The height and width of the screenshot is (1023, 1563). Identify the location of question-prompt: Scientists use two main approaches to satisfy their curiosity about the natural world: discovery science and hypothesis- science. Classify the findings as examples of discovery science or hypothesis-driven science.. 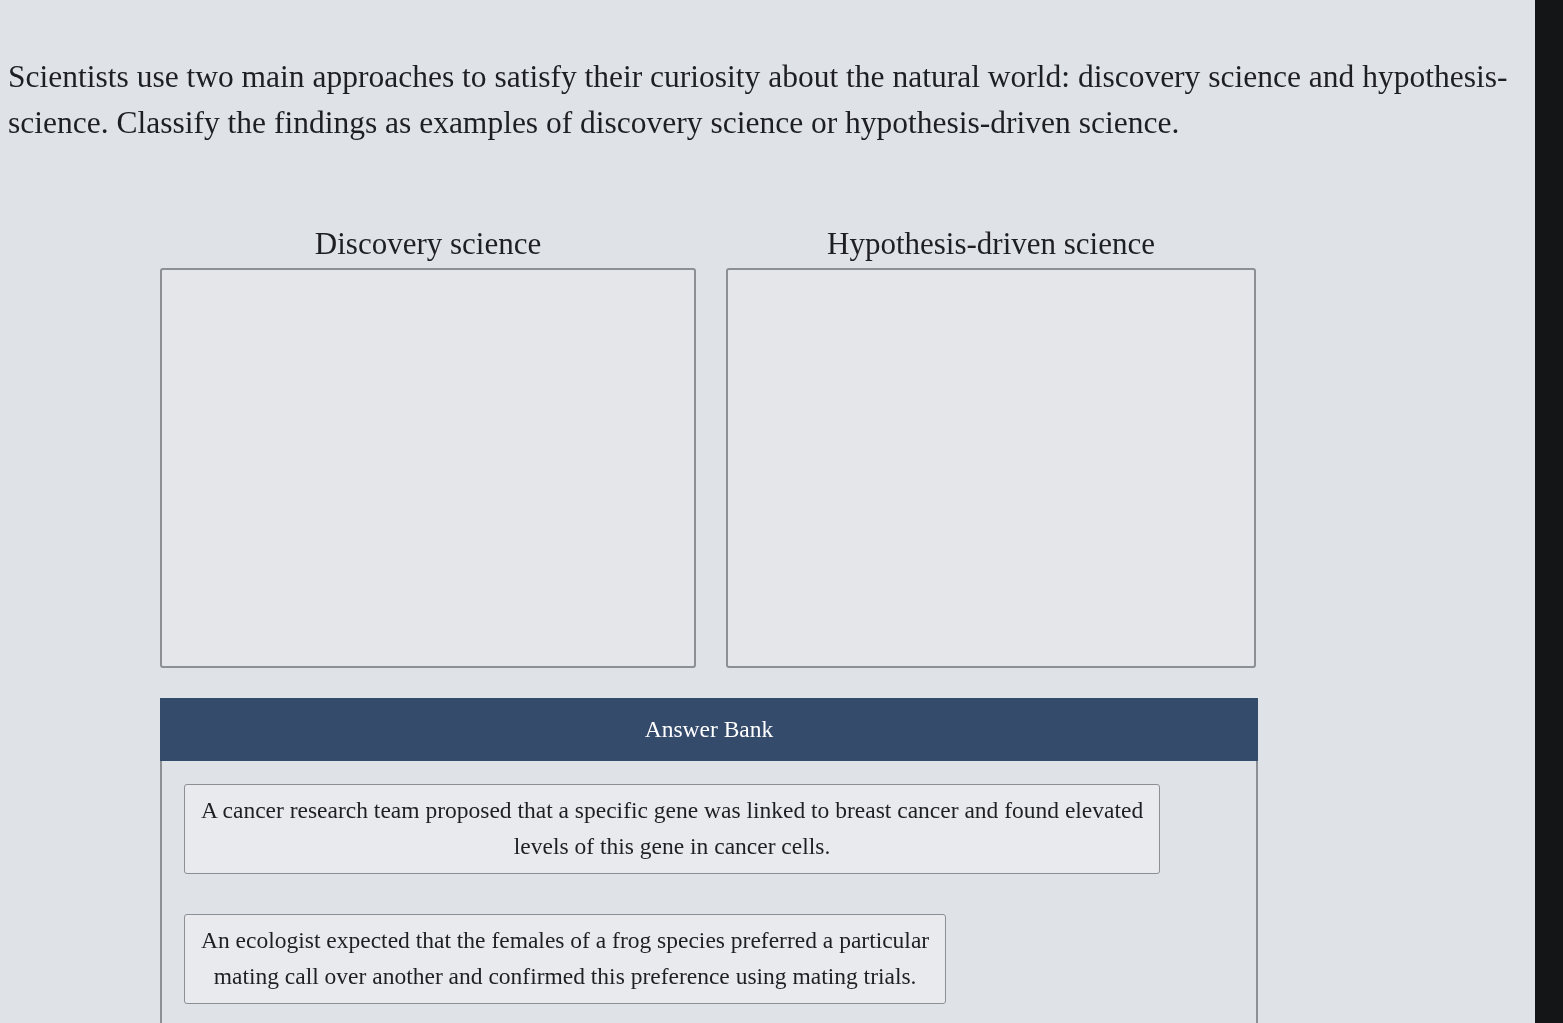
(758, 100).